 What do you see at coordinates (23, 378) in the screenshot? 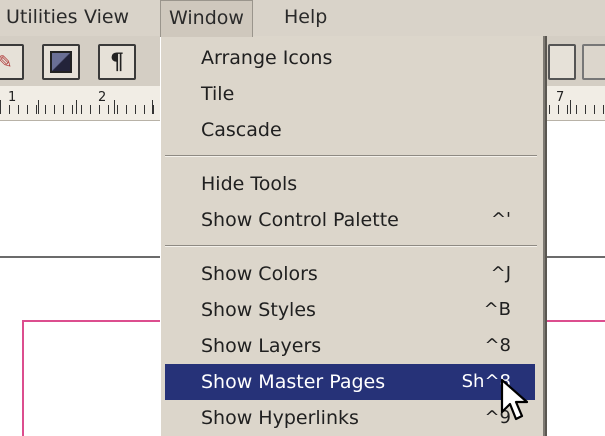
I see `margin-guide-vertical` at bounding box center [23, 378].